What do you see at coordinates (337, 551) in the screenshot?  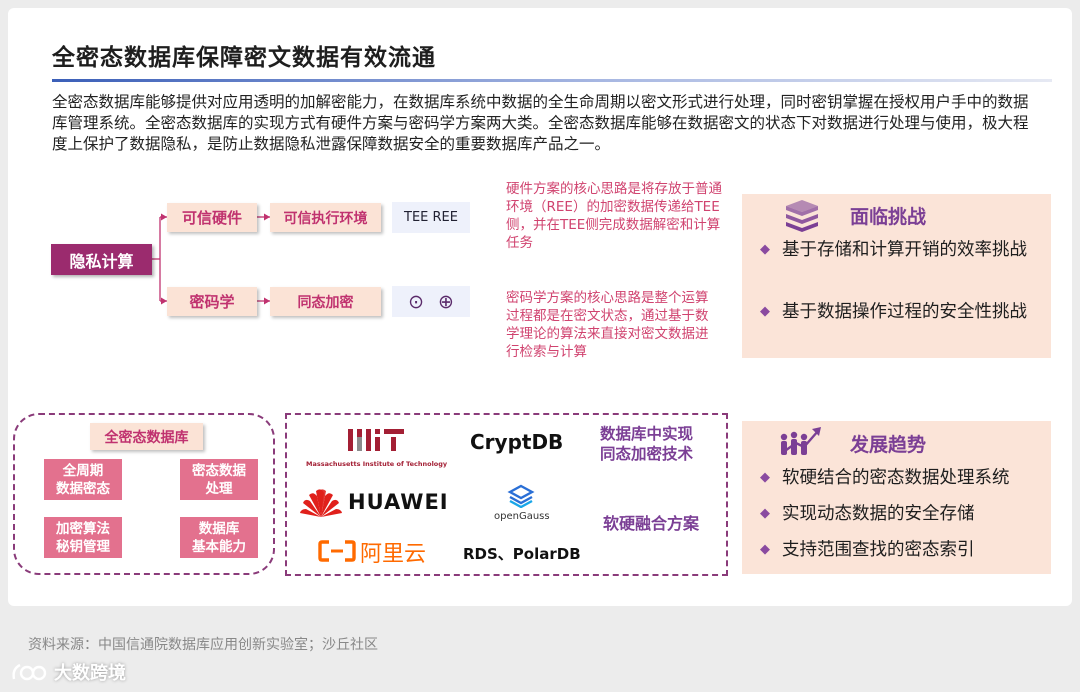 I see `aliyun-logo-icon` at bounding box center [337, 551].